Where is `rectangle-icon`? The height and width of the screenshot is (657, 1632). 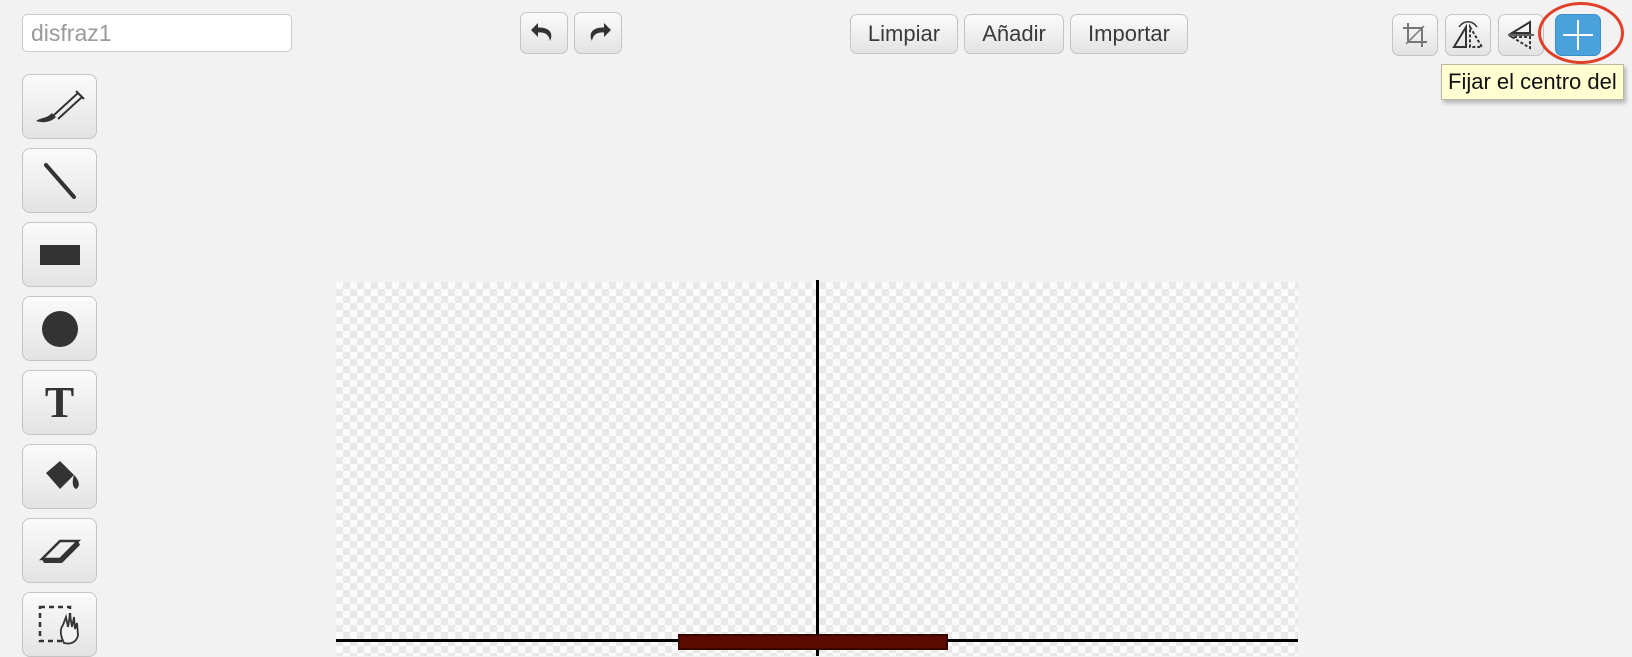
rectangle-icon is located at coordinates (59, 254).